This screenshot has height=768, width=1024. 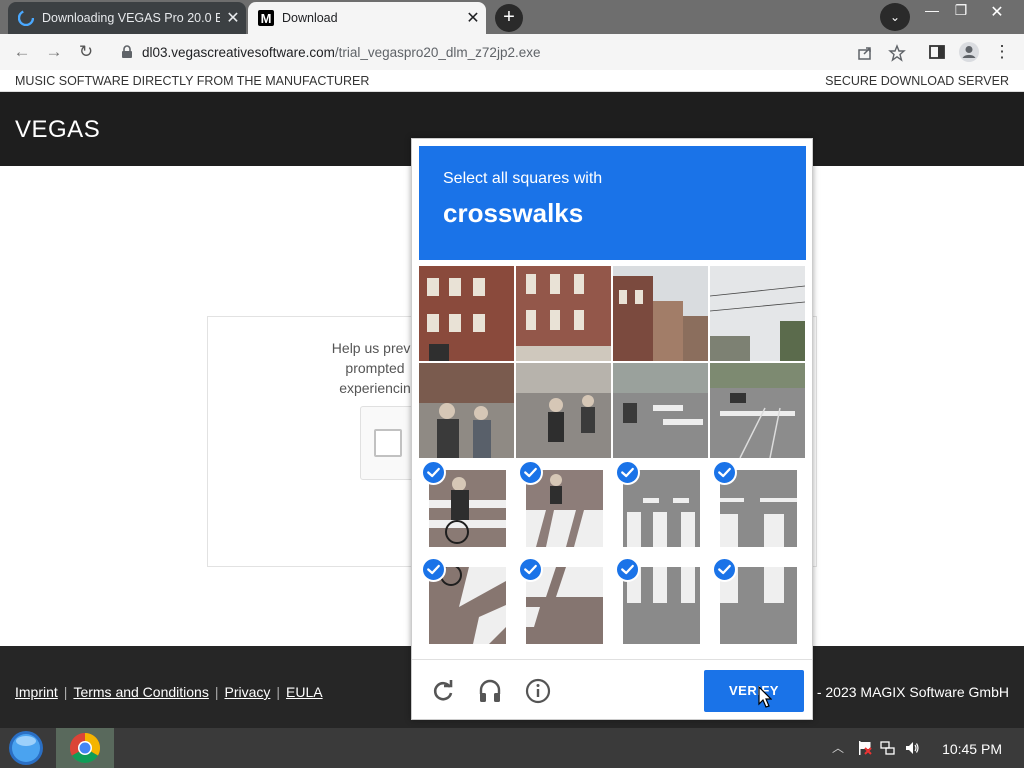 I want to click on back-arrow-icon: ←, so click(x=22, y=52).